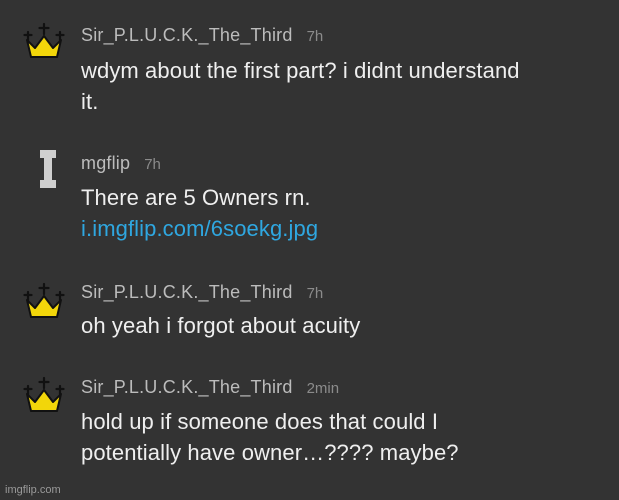 The width and height of the screenshot is (619, 500). I want to click on username: mgflip, so click(105, 163).